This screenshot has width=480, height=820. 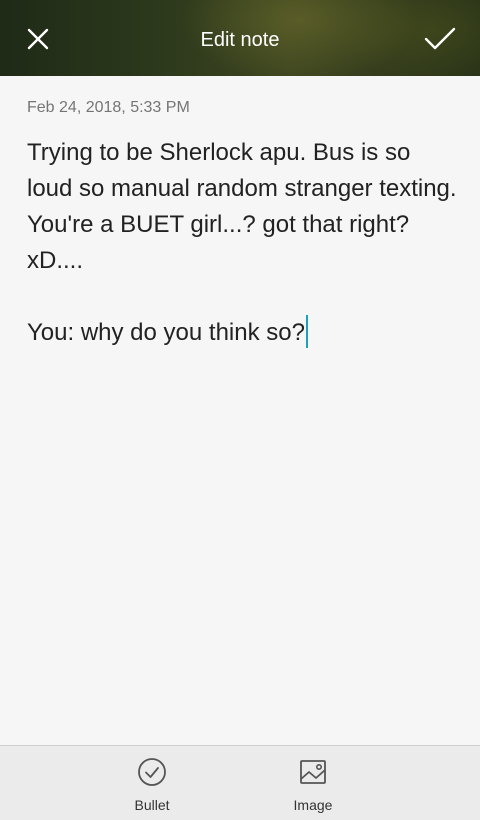 I want to click on close-icon, so click(x=38, y=39).